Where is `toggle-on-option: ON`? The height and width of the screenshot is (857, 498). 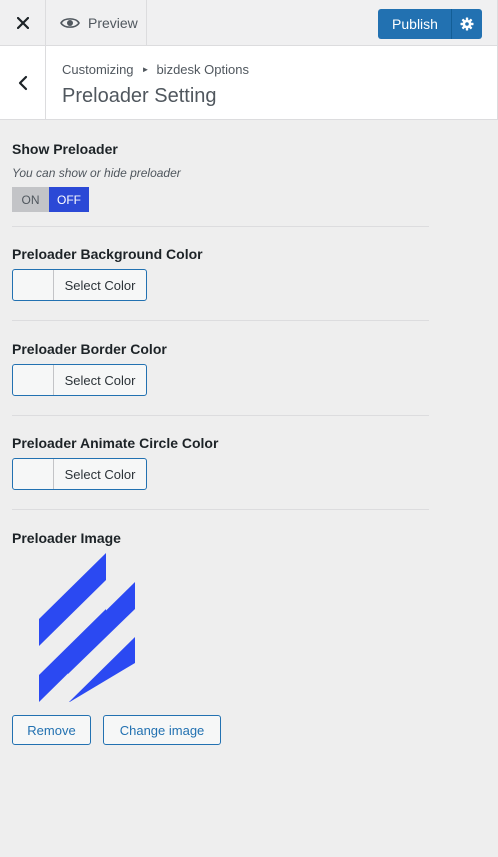
toggle-on-option: ON is located at coordinates (30, 199).